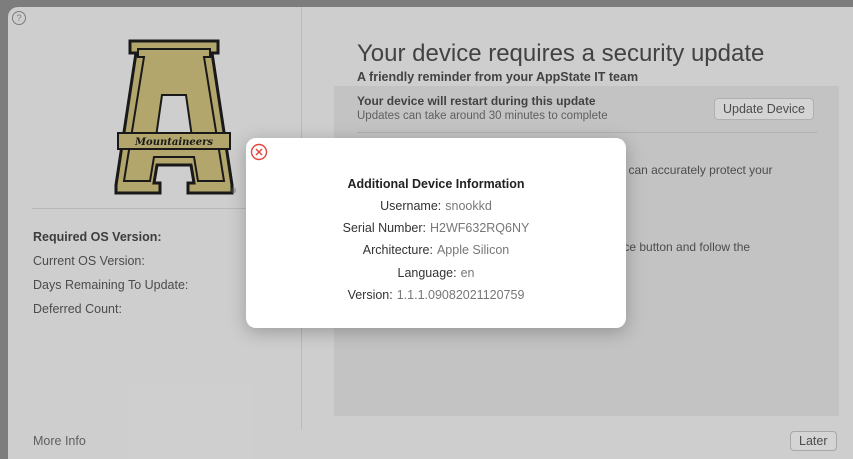 Image resolution: width=853 pixels, height=459 pixels. What do you see at coordinates (436, 184) in the screenshot?
I see `dialog-title: Additional Device Information` at bounding box center [436, 184].